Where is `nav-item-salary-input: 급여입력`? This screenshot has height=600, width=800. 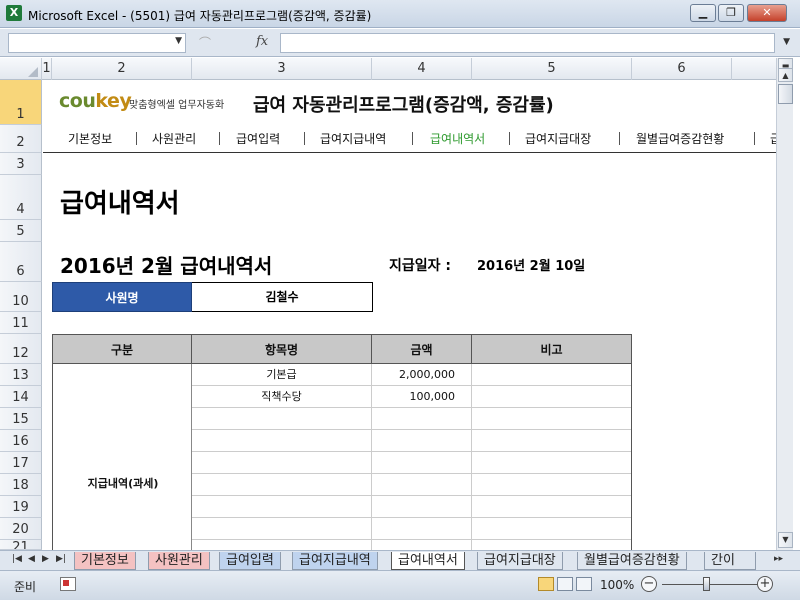 nav-item-salary-input: 급여입력 is located at coordinates (258, 138).